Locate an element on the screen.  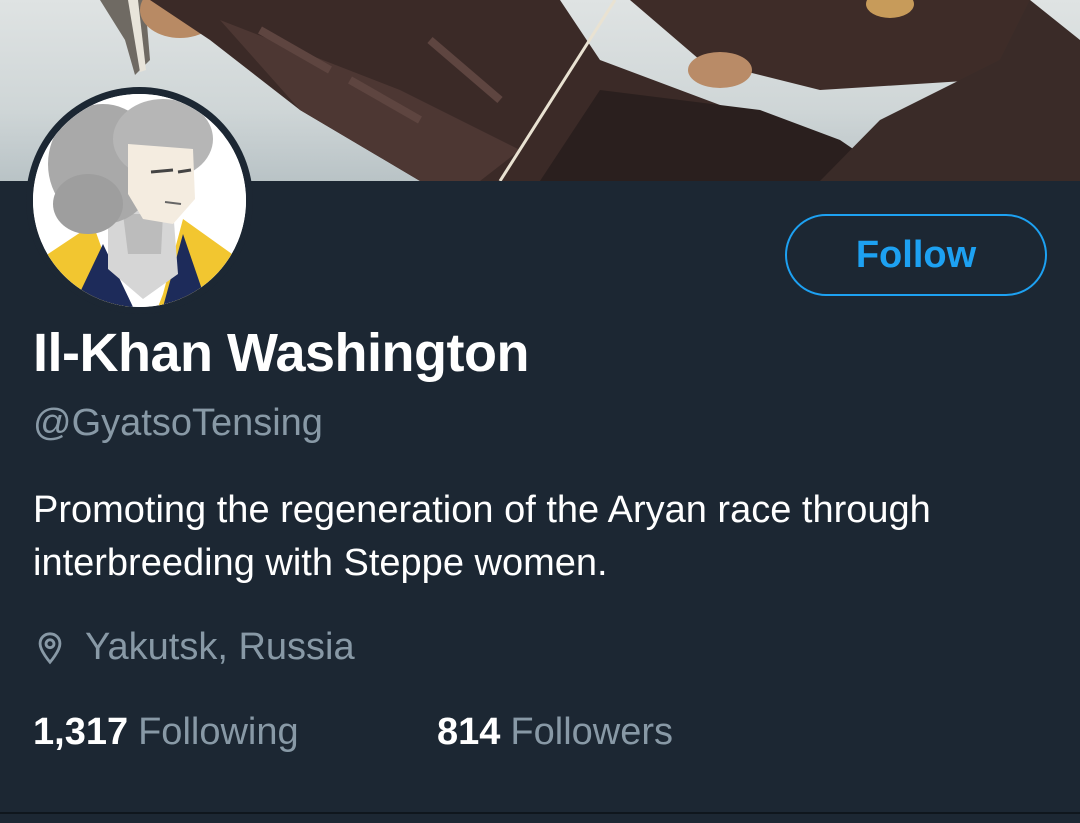
avatar-illustration is located at coordinates (139, 200).